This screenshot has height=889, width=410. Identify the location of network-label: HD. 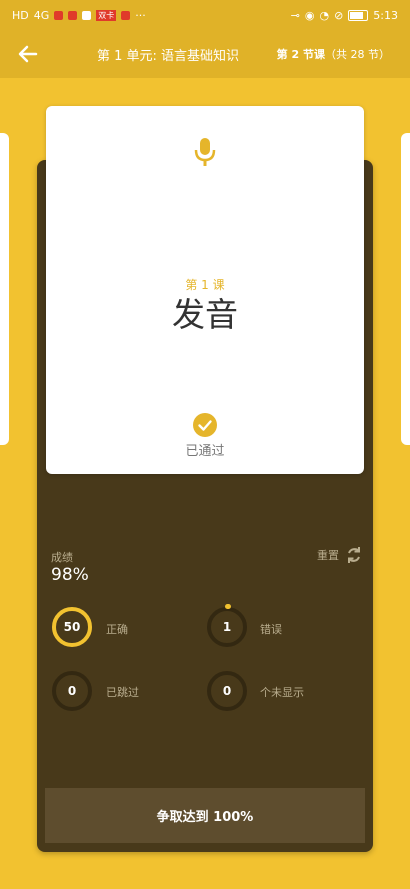
(20, 15).